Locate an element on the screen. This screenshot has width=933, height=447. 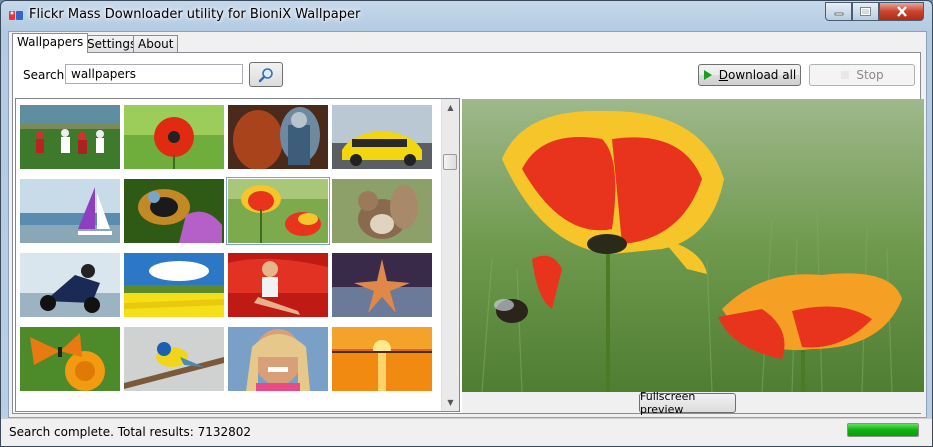
progress-bar is located at coordinates (883, 430).